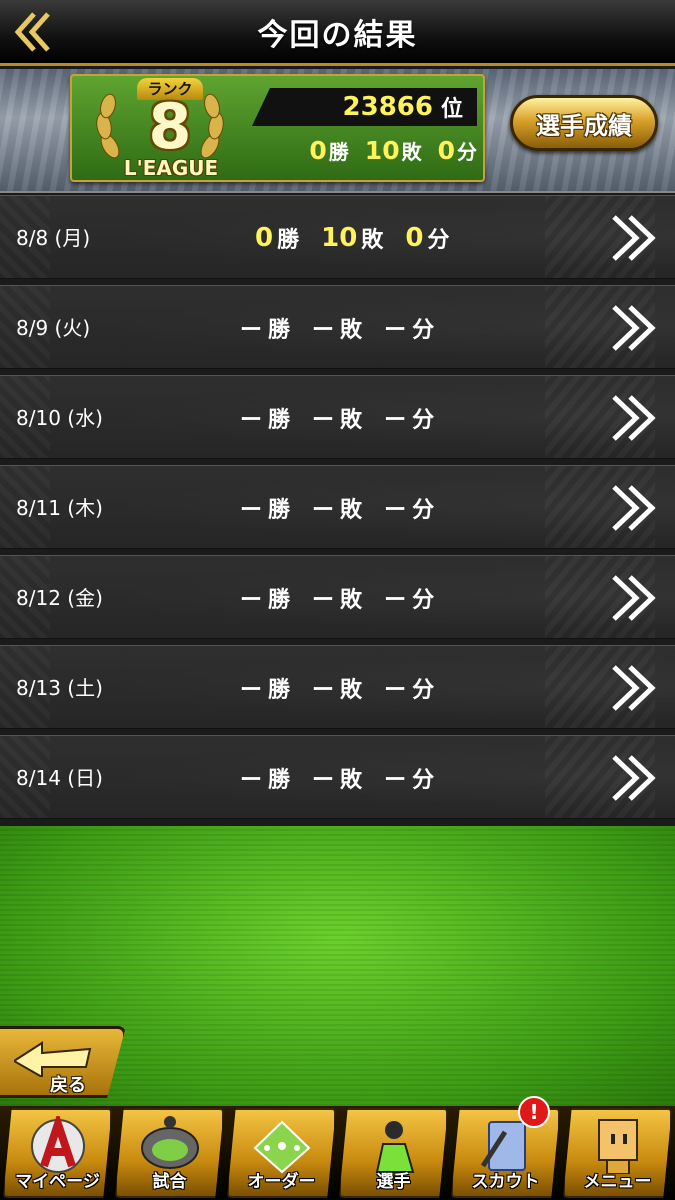 This screenshot has width=675, height=1200. What do you see at coordinates (169, 1142) in the screenshot?
I see `match-field-icon` at bounding box center [169, 1142].